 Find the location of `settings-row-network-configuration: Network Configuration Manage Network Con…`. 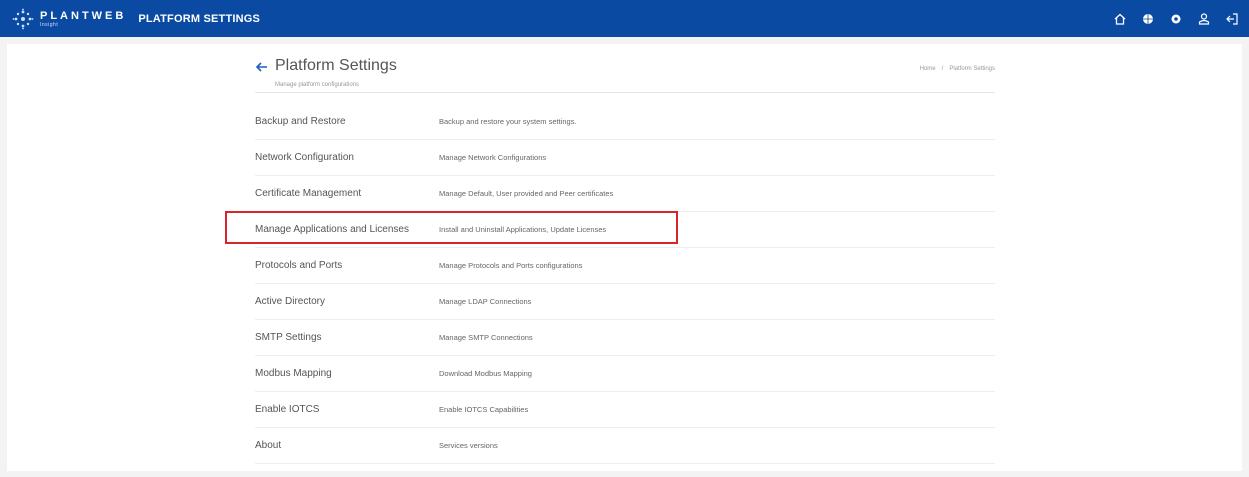

settings-row-network-configuration: Network Configuration Manage Network Con… is located at coordinates (625, 158).